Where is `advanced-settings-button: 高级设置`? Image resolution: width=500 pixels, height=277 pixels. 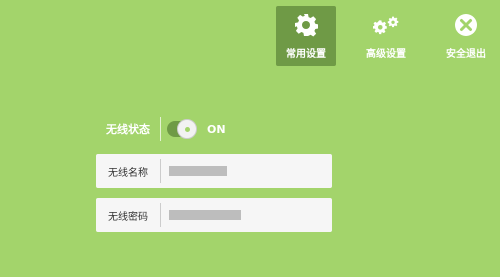 advanced-settings-button: 高级设置 is located at coordinates (386, 36).